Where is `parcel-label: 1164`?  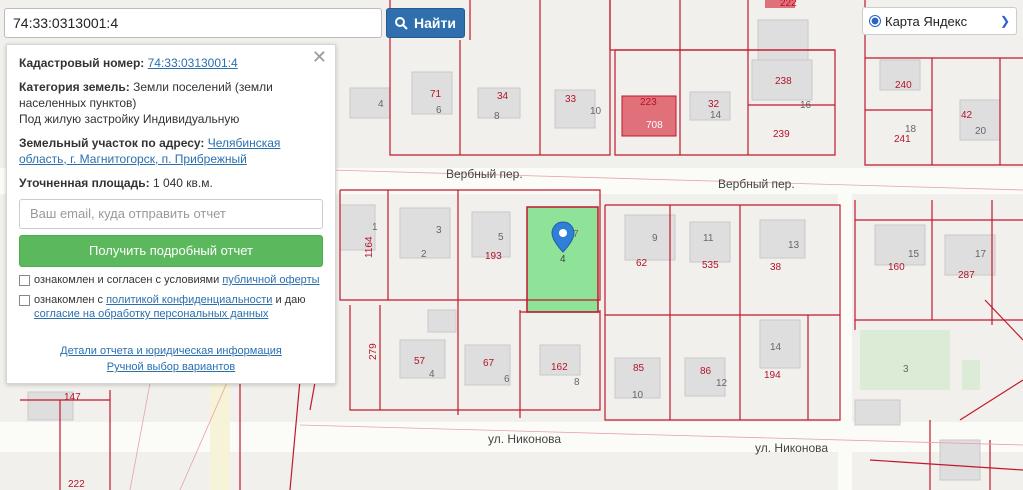
parcel-label: 1164 is located at coordinates (369, 247).